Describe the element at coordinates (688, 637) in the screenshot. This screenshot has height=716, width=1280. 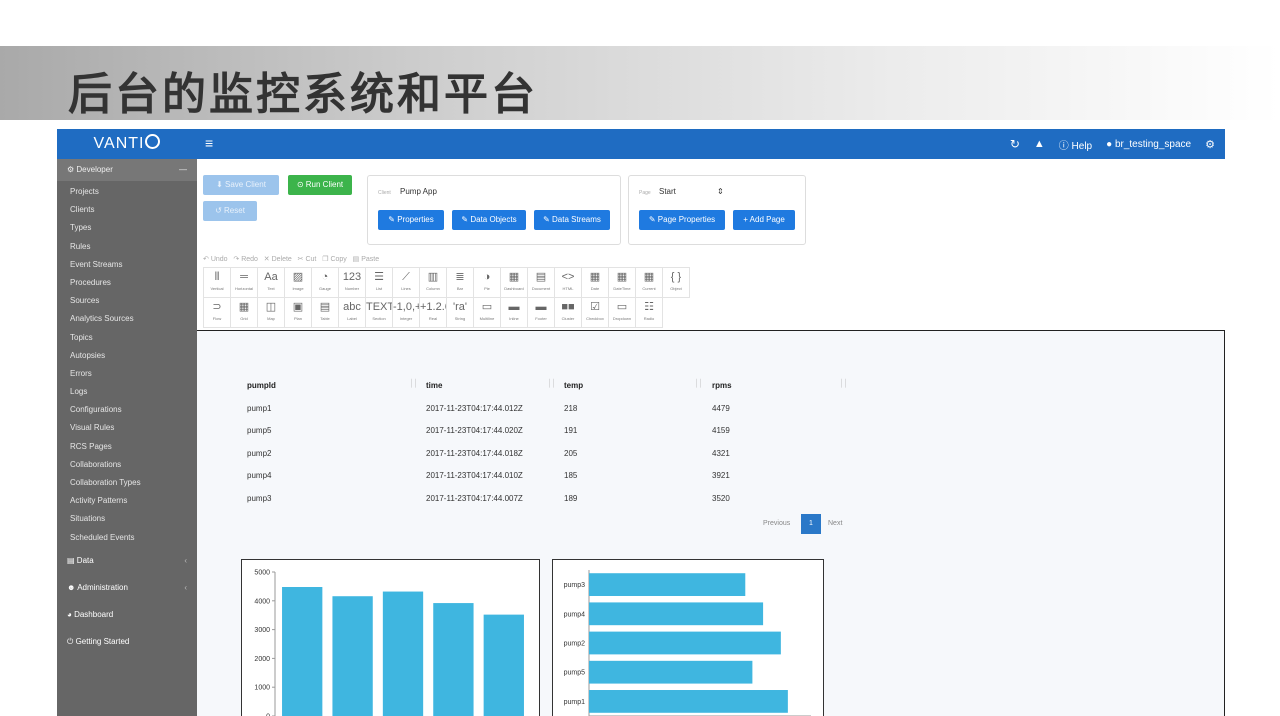
I see `bar-chart: pump3 pump4 pump2 pump5 pump1` at that location.